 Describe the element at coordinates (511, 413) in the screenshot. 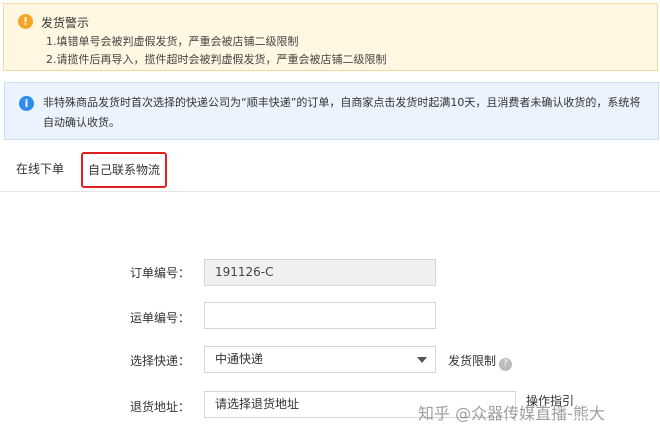

I see `watermark: 知乎 @众器传媒直播-熊大` at that location.